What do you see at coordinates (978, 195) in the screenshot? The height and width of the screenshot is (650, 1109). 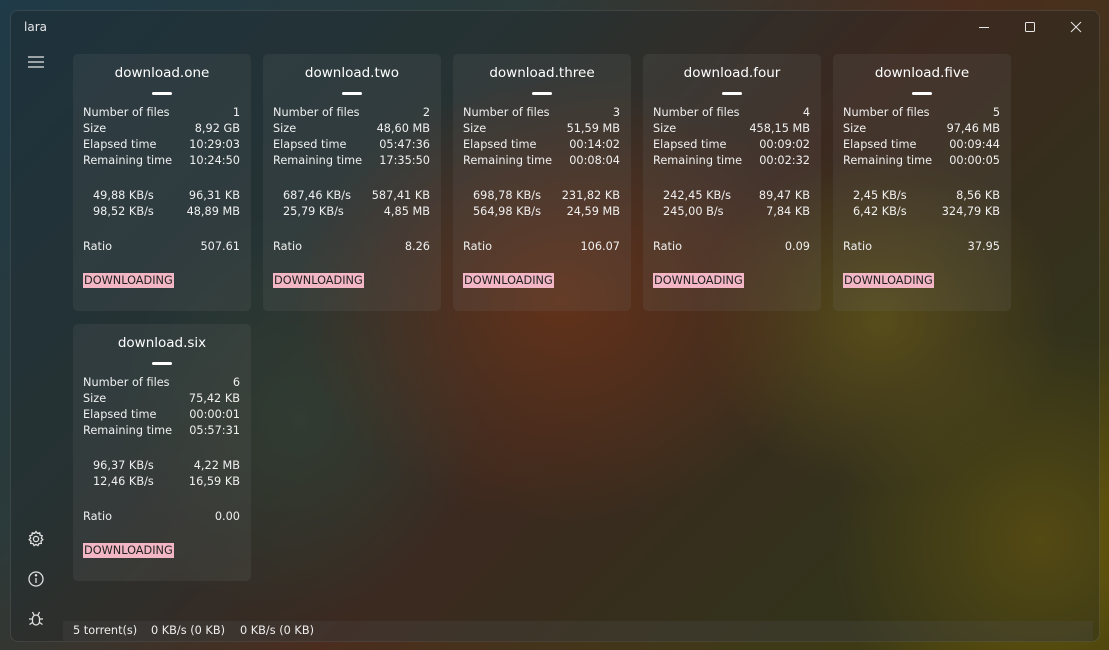 I see `downloaded-amount: 8,56 KB` at bounding box center [978, 195].